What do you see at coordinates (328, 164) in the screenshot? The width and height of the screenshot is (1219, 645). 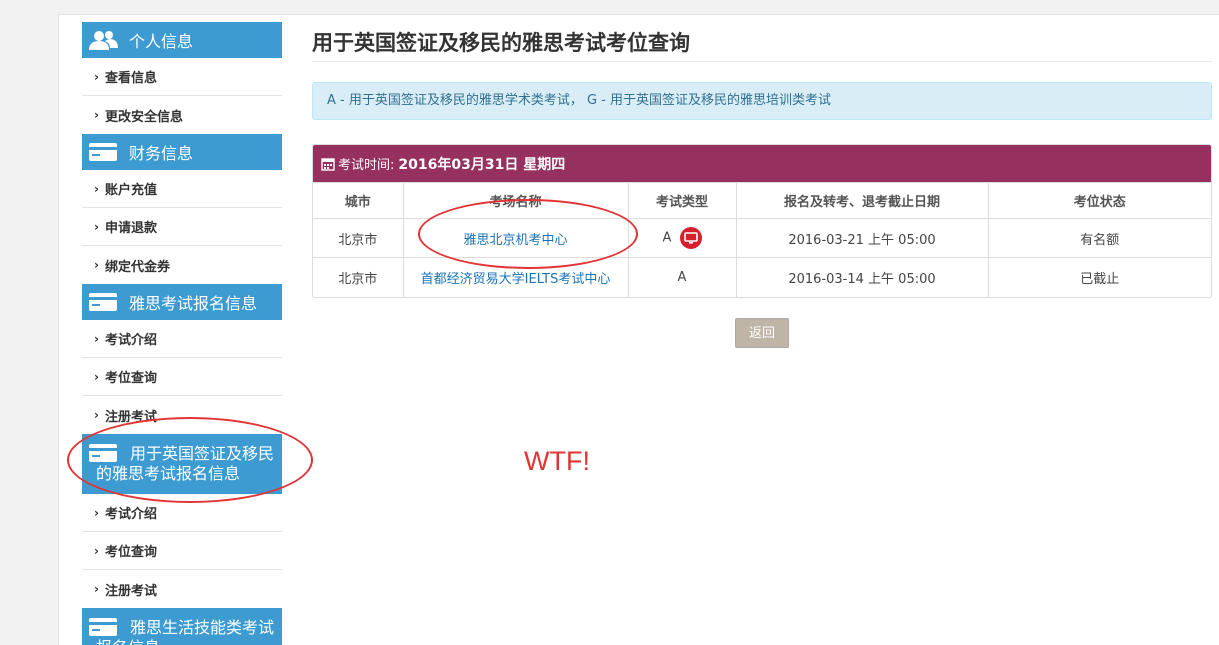 I see `calendar-icon` at bounding box center [328, 164].